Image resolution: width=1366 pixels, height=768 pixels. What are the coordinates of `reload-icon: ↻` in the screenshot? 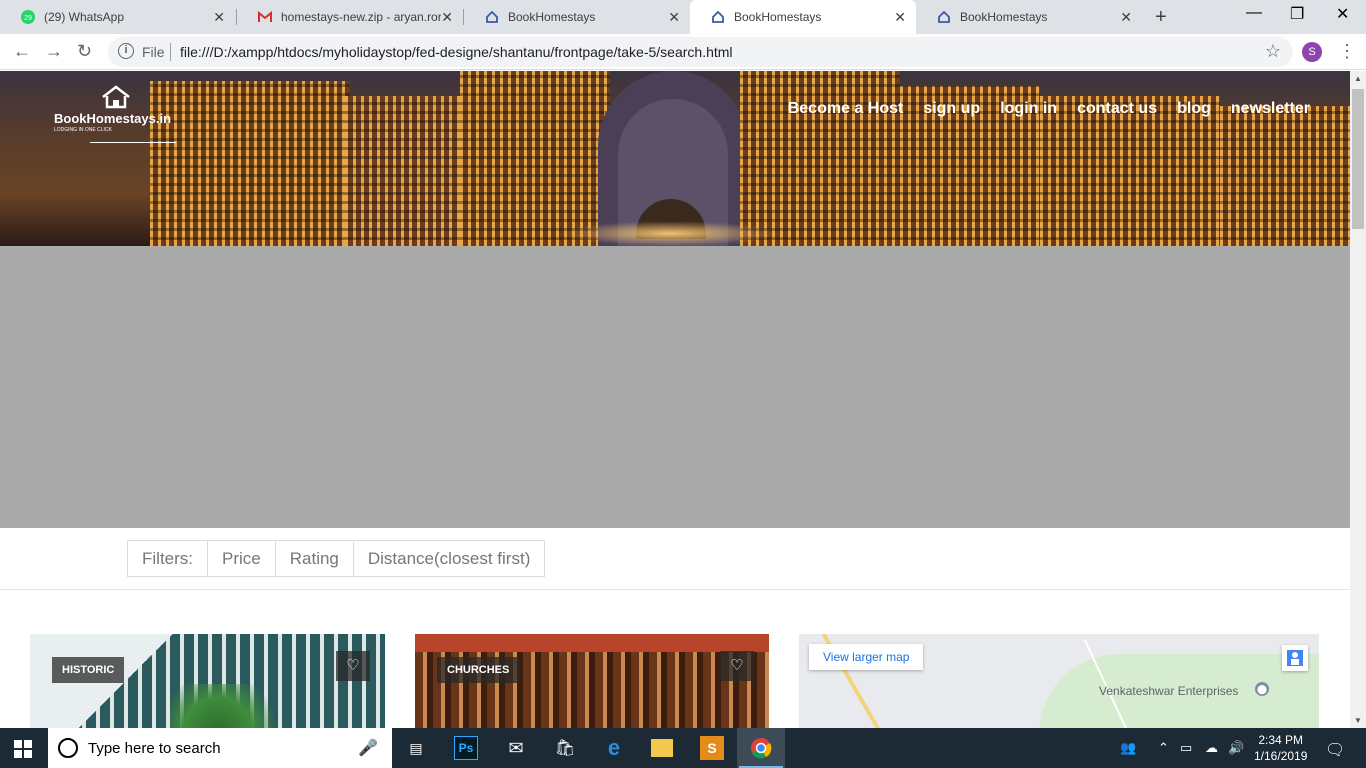 It's located at (84, 51).